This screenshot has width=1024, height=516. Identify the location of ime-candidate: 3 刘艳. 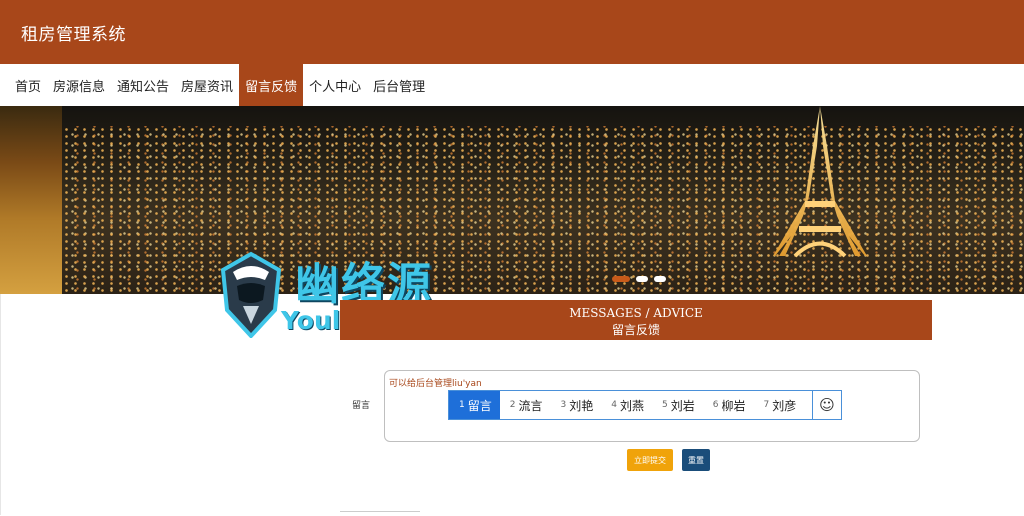
(576, 405).